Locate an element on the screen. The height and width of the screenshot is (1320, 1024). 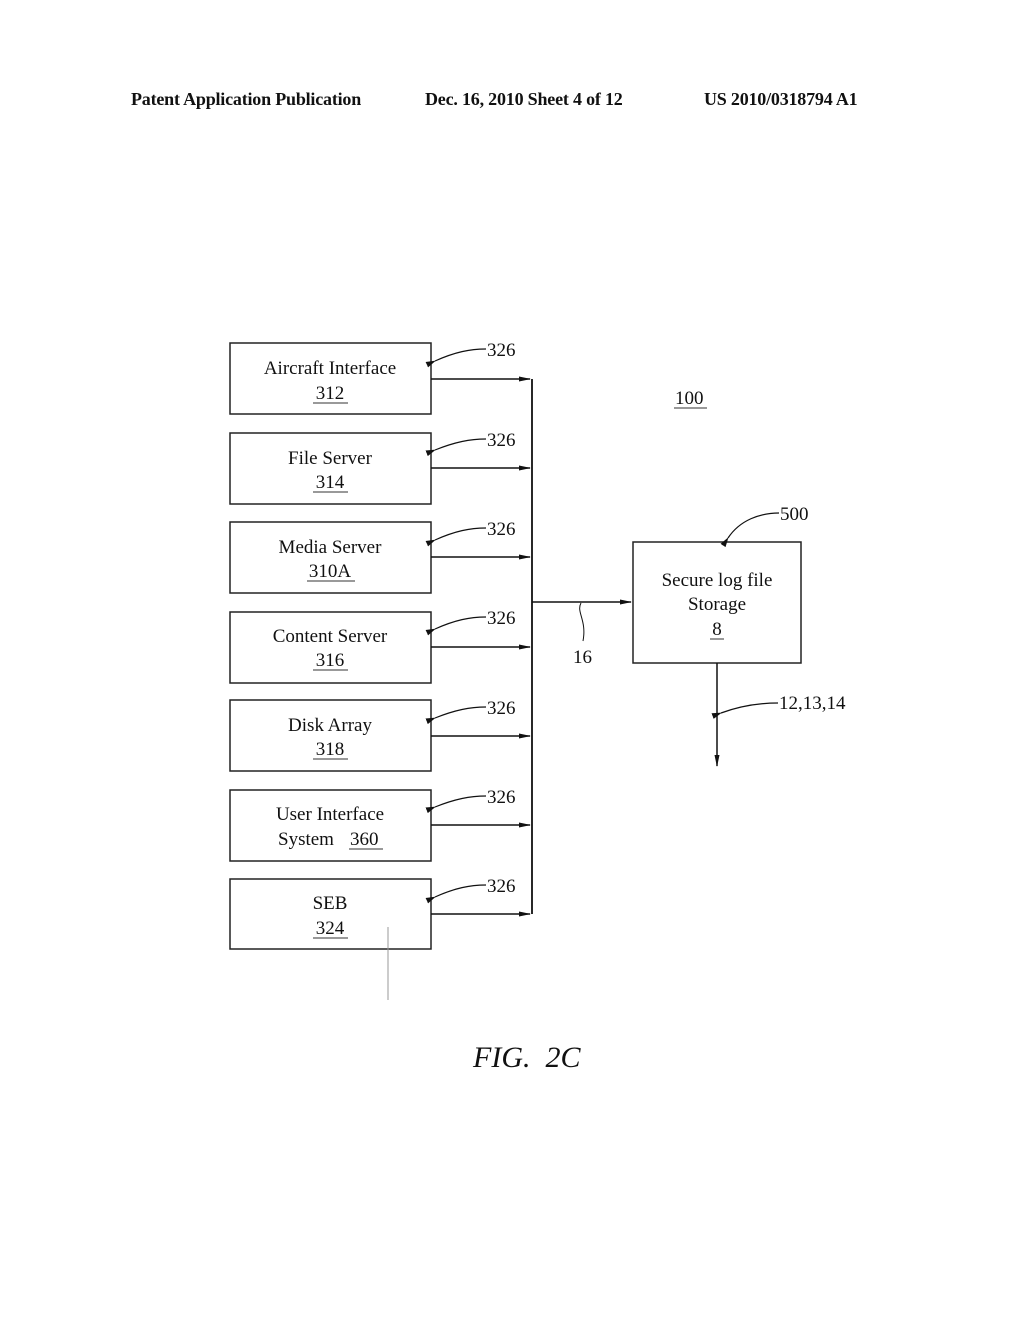
figure-label: FIG. 2C is located at coordinates (526, 1057).